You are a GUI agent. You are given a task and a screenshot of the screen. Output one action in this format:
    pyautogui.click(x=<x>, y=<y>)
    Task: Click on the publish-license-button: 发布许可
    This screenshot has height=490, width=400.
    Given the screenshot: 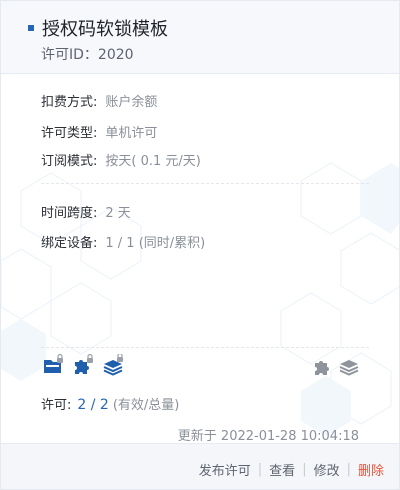 What is the action you would take?
    pyautogui.click(x=225, y=469)
    